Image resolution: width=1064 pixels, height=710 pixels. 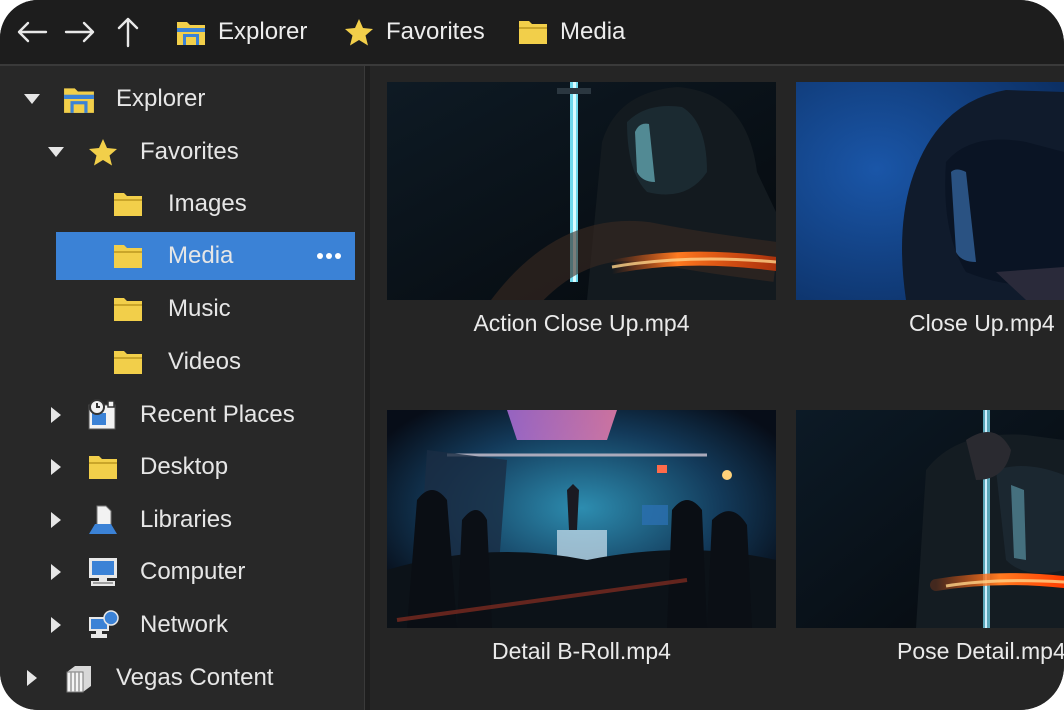 I want to click on tree-item-favorites: Favorites, so click(x=182, y=152).